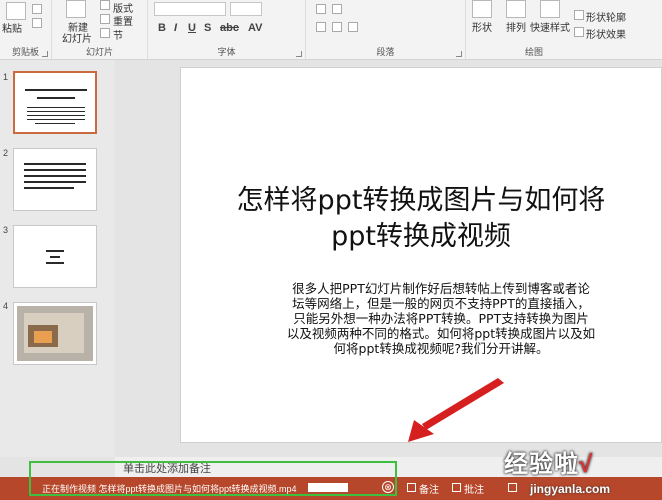  Describe the element at coordinates (37, 23) in the screenshot. I see `copy-icon` at that location.